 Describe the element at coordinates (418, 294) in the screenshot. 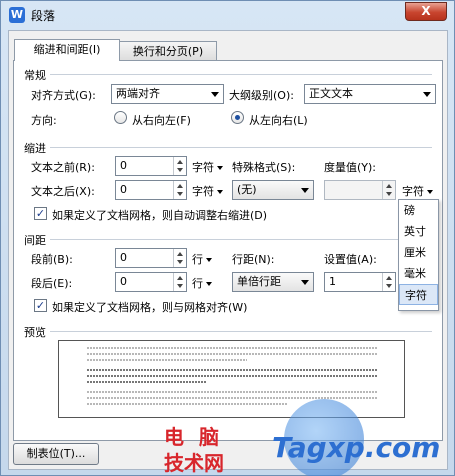

I see `unit-option-char: 字符` at that location.